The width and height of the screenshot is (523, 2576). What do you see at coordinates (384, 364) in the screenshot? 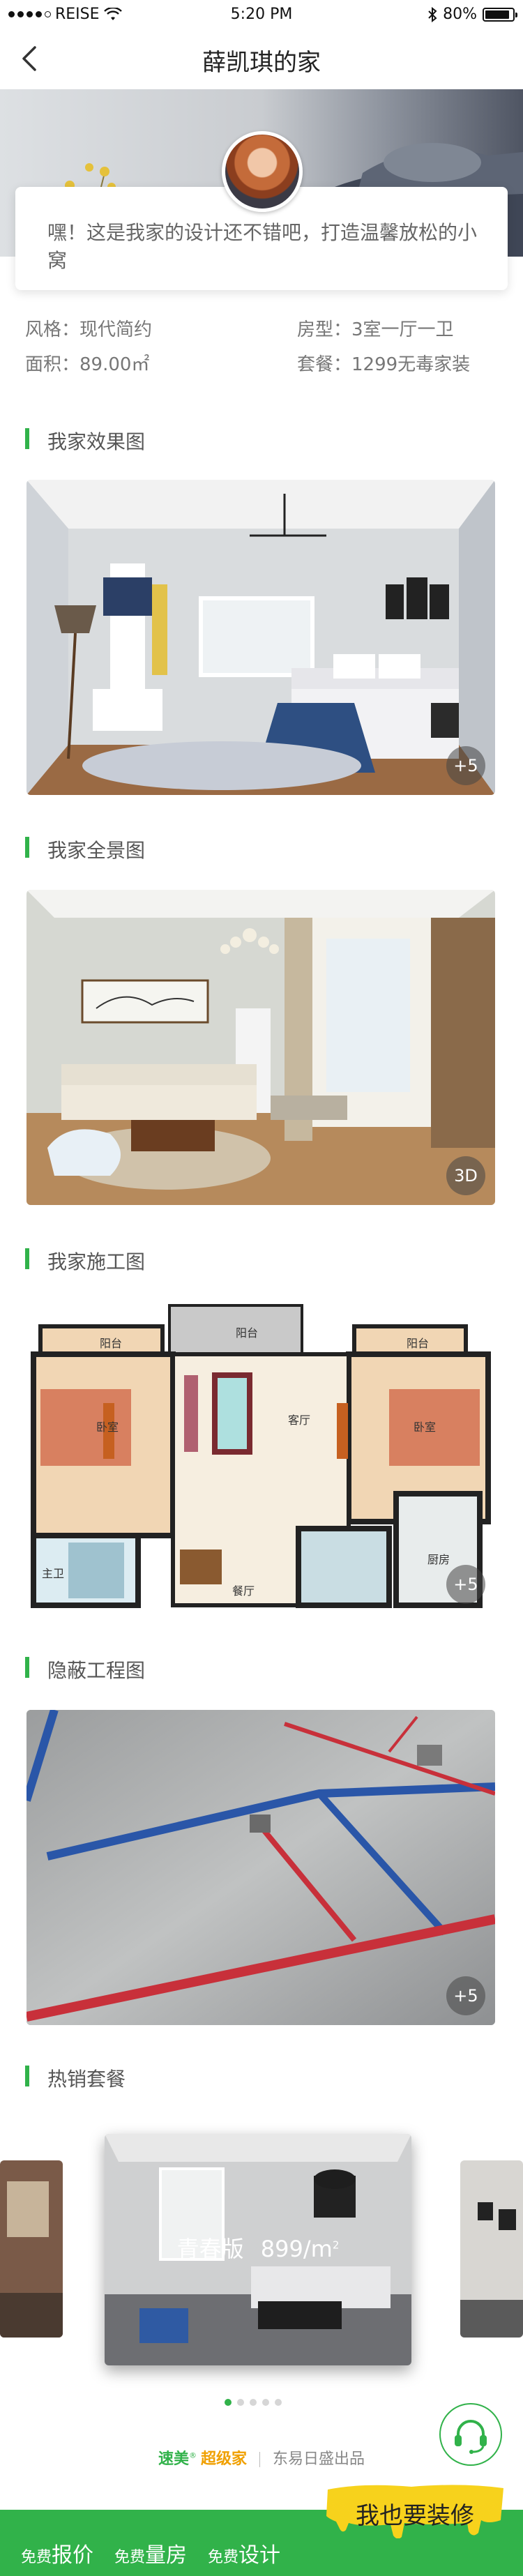
I see `info-package: 套餐：1299无毒家装` at bounding box center [384, 364].